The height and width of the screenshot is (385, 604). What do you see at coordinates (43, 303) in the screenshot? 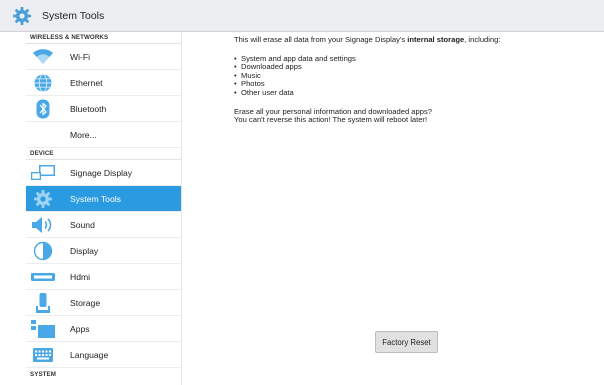
I see `storage-icon` at bounding box center [43, 303].